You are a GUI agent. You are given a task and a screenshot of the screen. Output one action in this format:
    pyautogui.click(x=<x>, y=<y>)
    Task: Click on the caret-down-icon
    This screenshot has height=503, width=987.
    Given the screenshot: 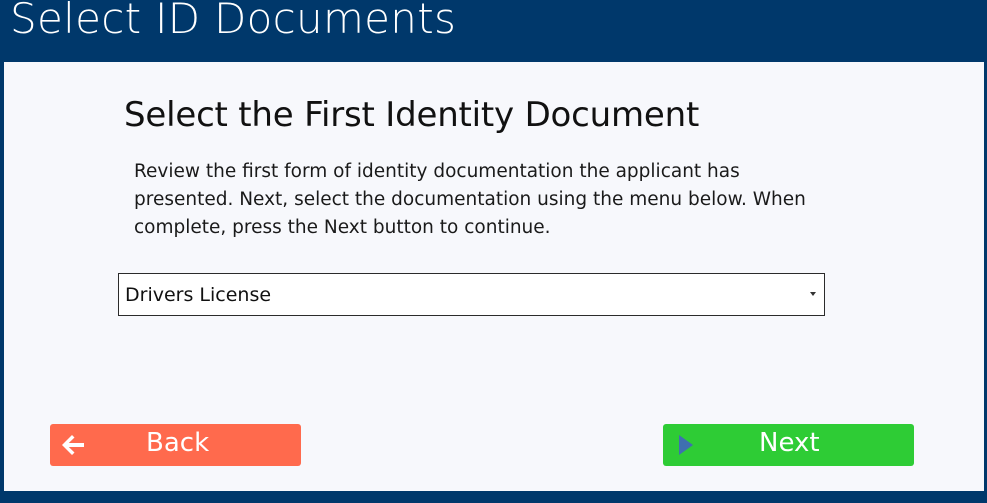 What is the action you would take?
    pyautogui.click(x=813, y=294)
    